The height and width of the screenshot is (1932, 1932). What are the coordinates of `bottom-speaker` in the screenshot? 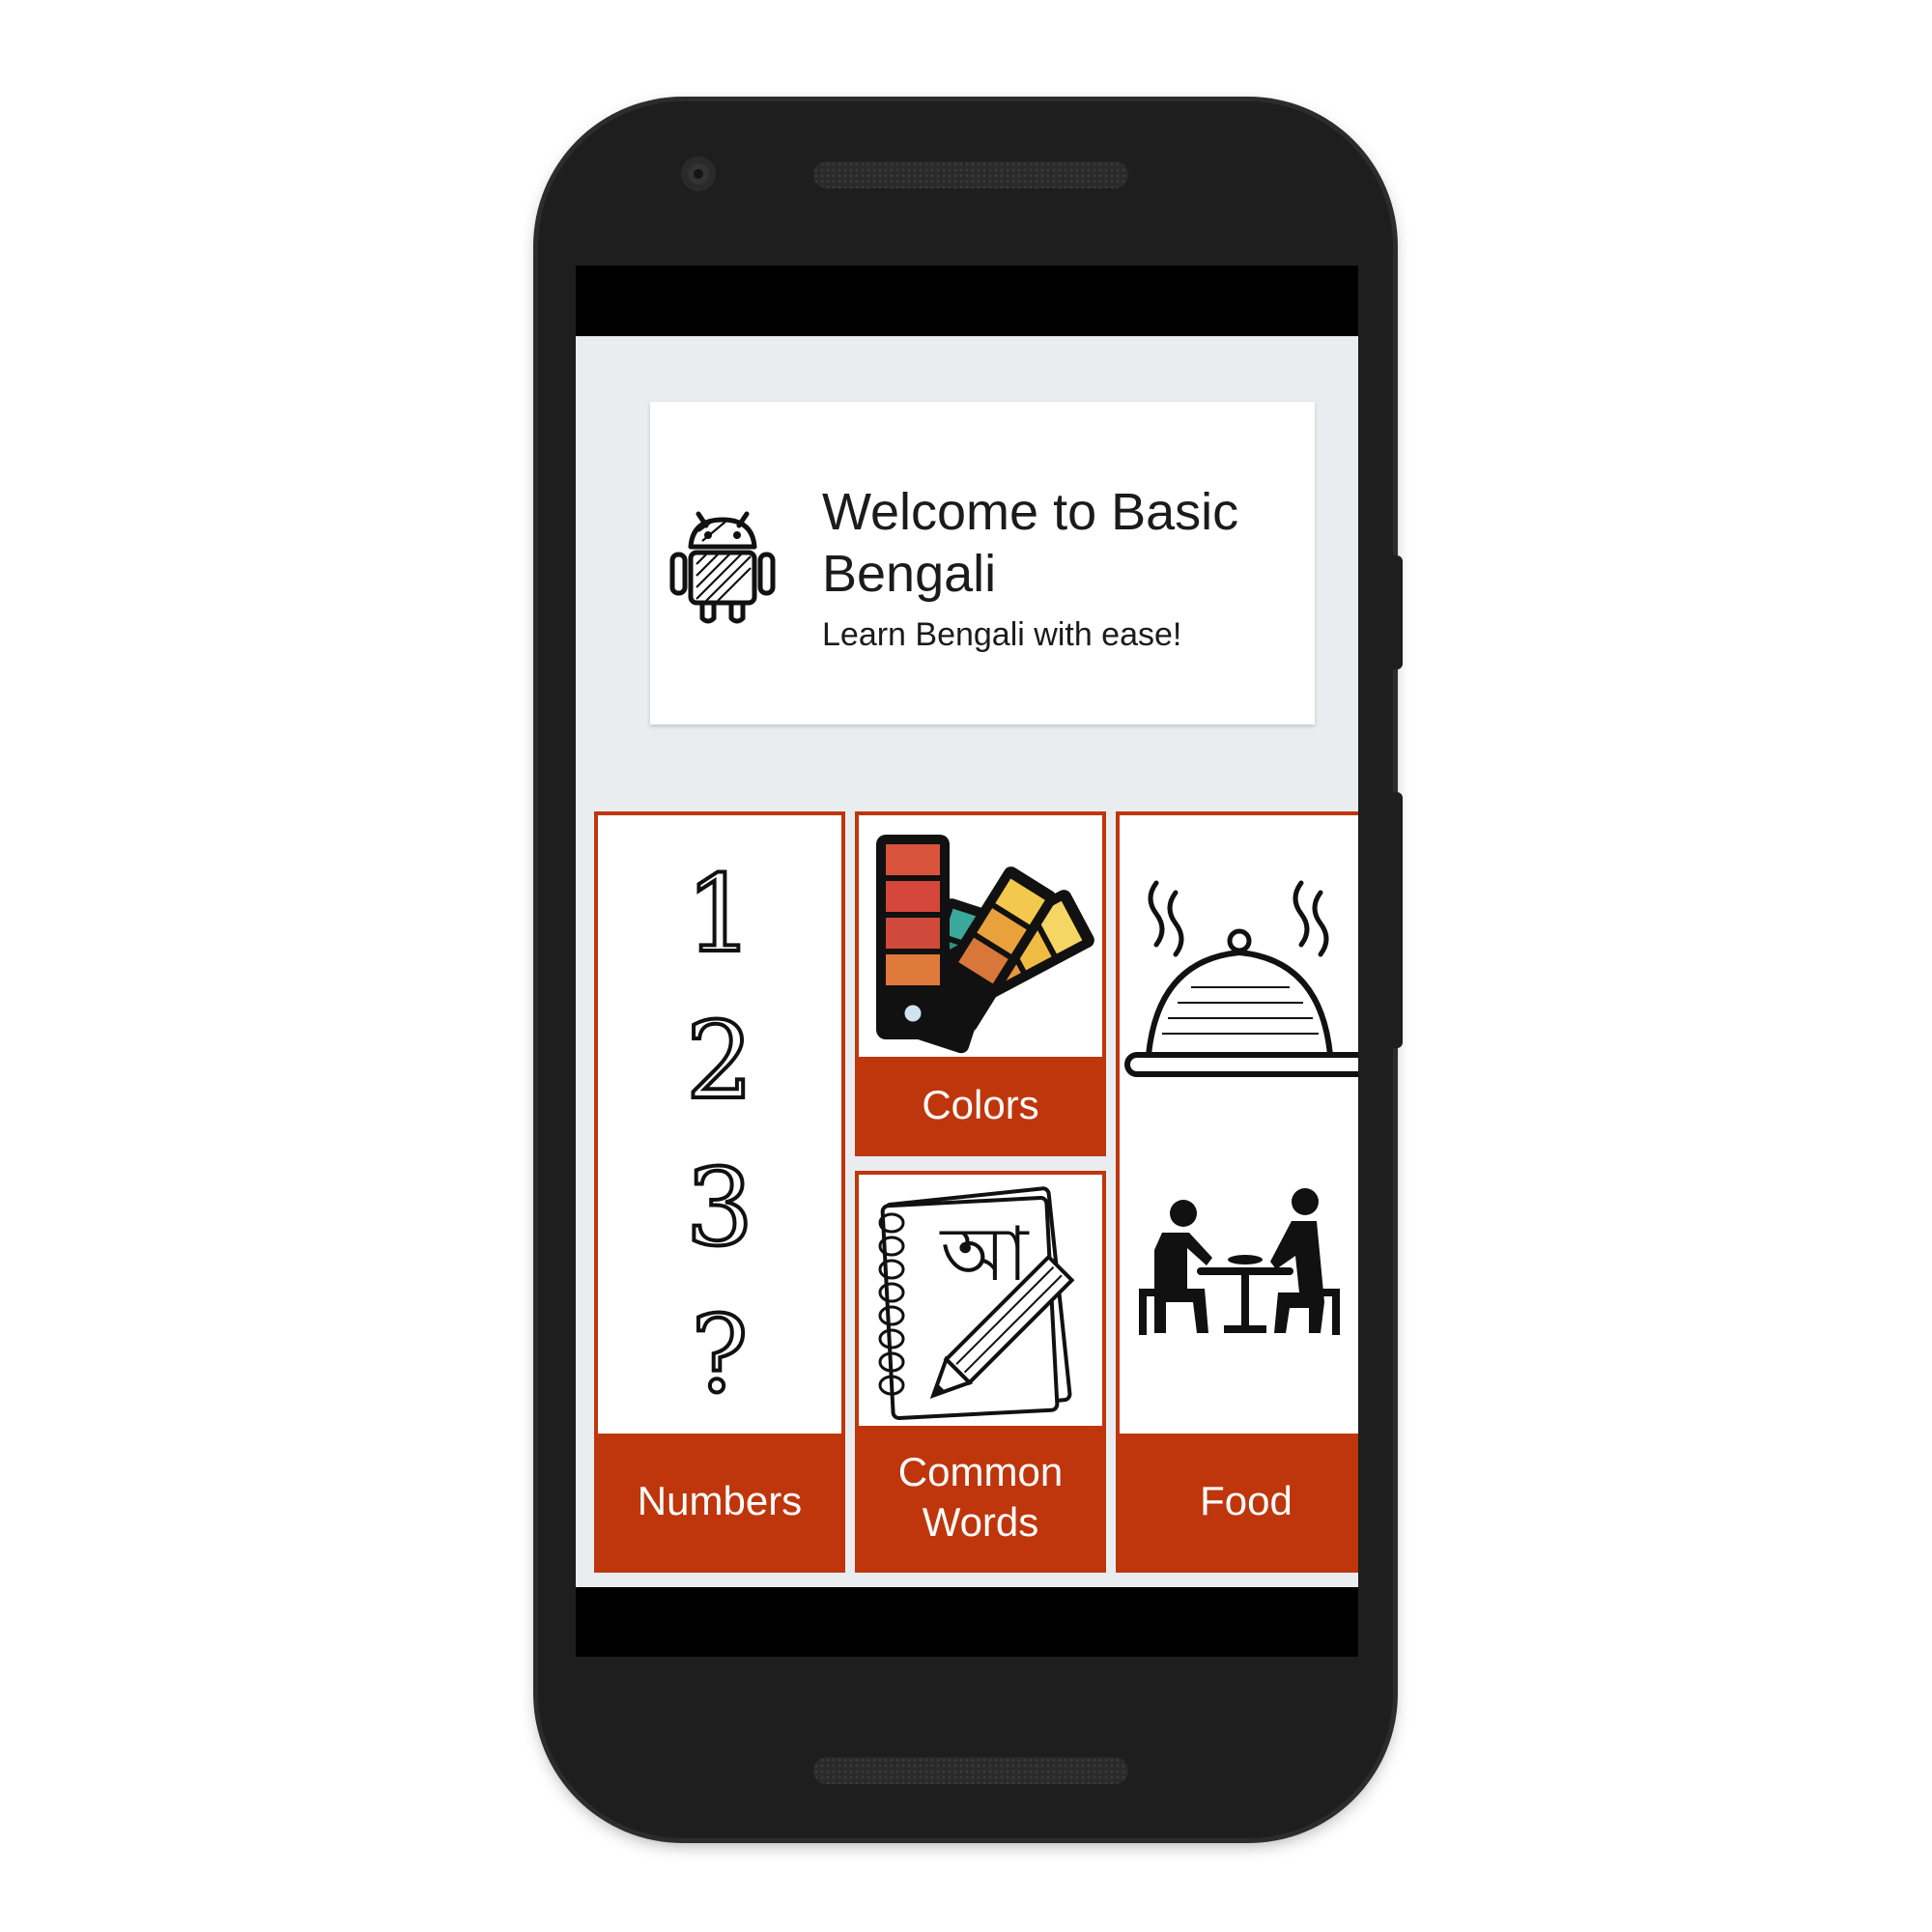 It's located at (970, 1770).